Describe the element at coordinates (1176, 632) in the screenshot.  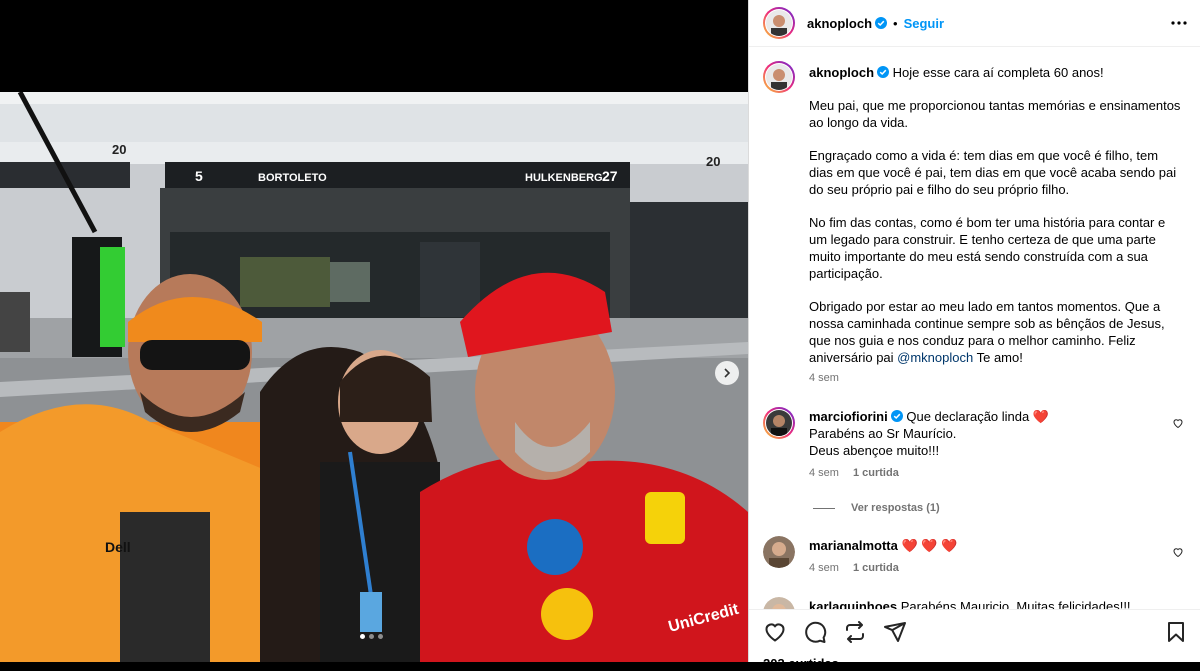
I see `save-icon` at that location.